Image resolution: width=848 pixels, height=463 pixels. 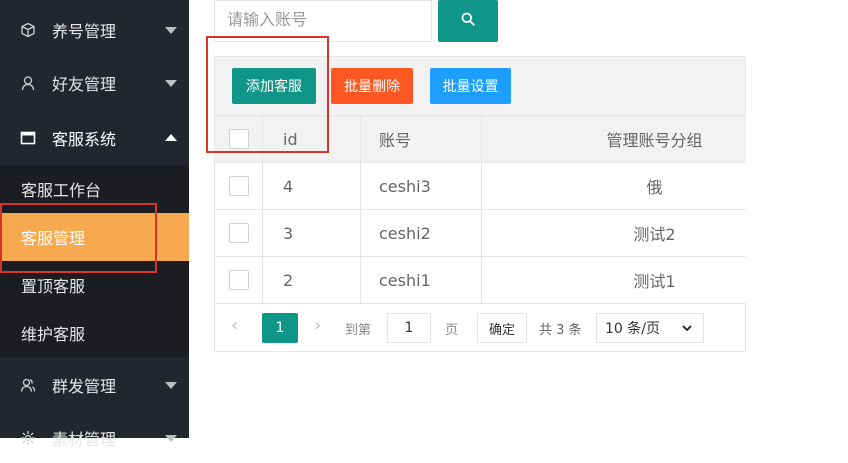 I want to click on nav-label: 群发管理, so click(x=84, y=386).